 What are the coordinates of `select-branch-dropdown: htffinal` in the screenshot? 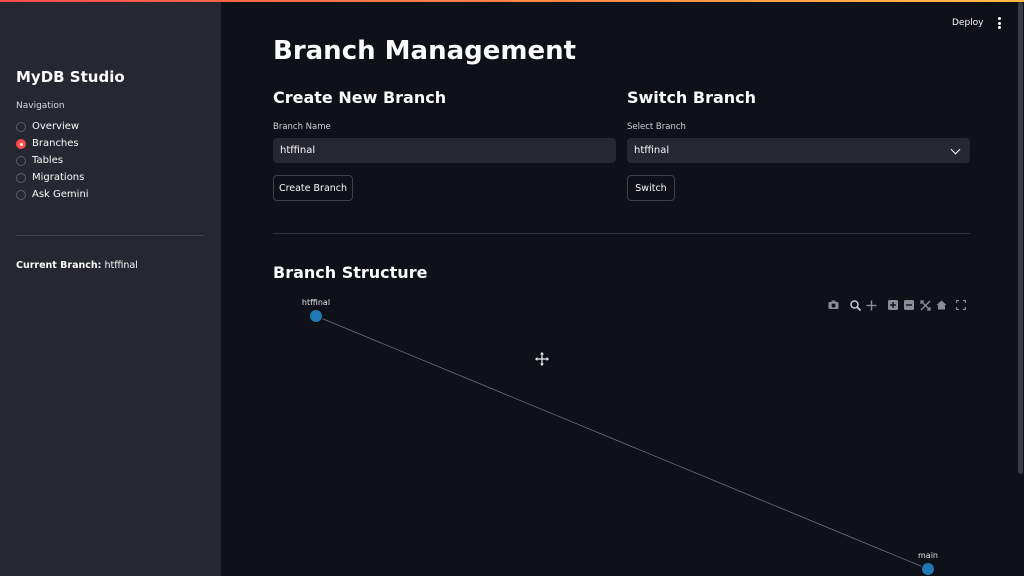 It's located at (798, 150).